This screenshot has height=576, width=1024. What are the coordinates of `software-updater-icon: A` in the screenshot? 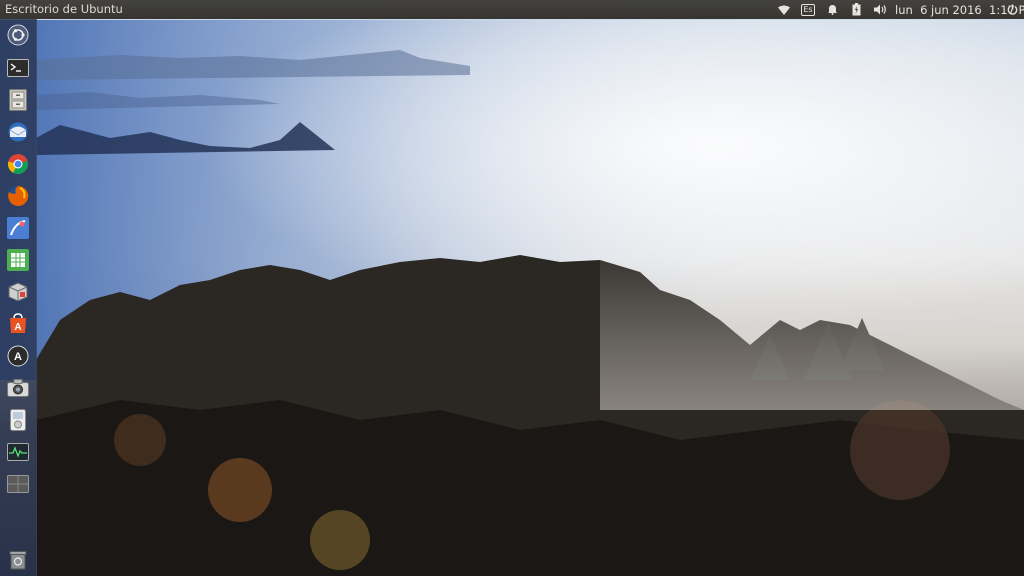 It's located at (18, 356).